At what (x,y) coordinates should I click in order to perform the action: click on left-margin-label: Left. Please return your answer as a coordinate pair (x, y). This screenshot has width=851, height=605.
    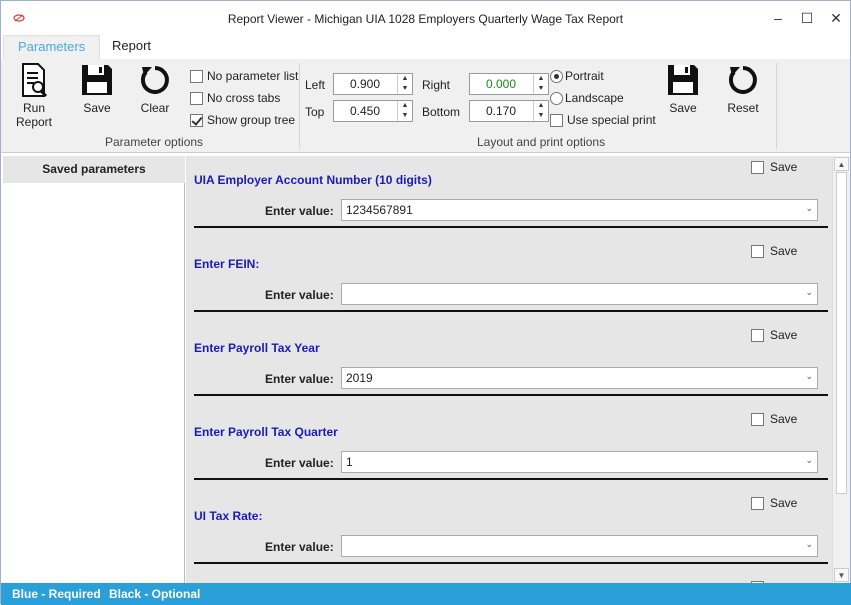
    Looking at the image, I should click on (315, 85).